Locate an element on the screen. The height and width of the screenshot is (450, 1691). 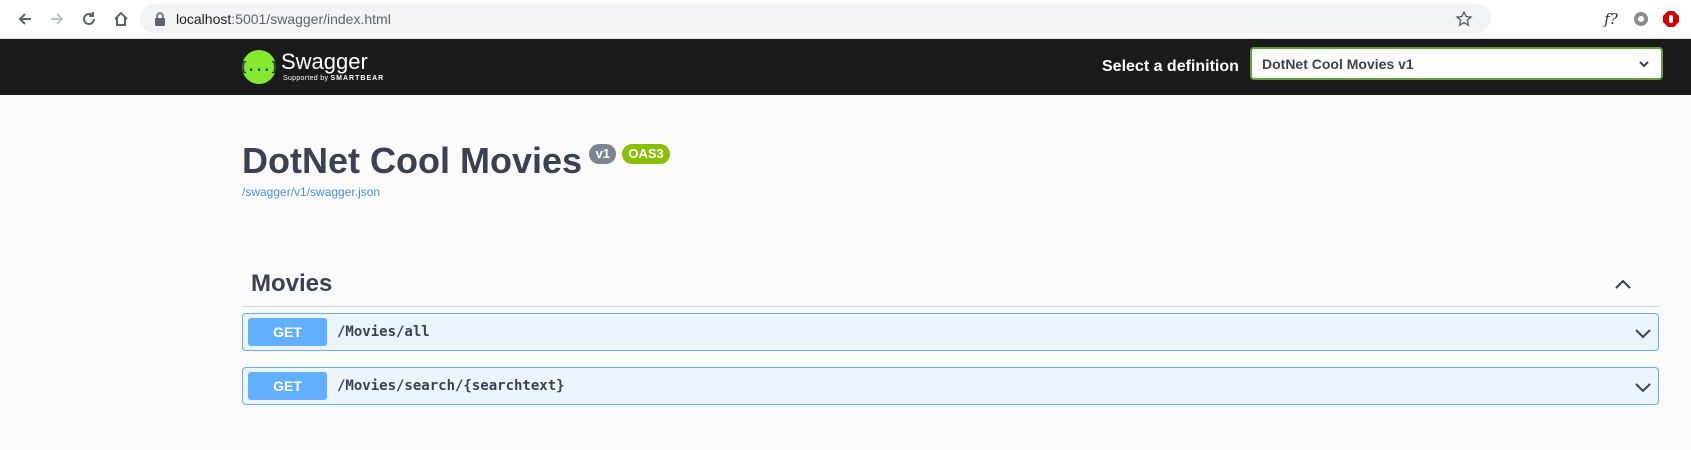
swagger-logo-icon: {...} is located at coordinates (259, 67).